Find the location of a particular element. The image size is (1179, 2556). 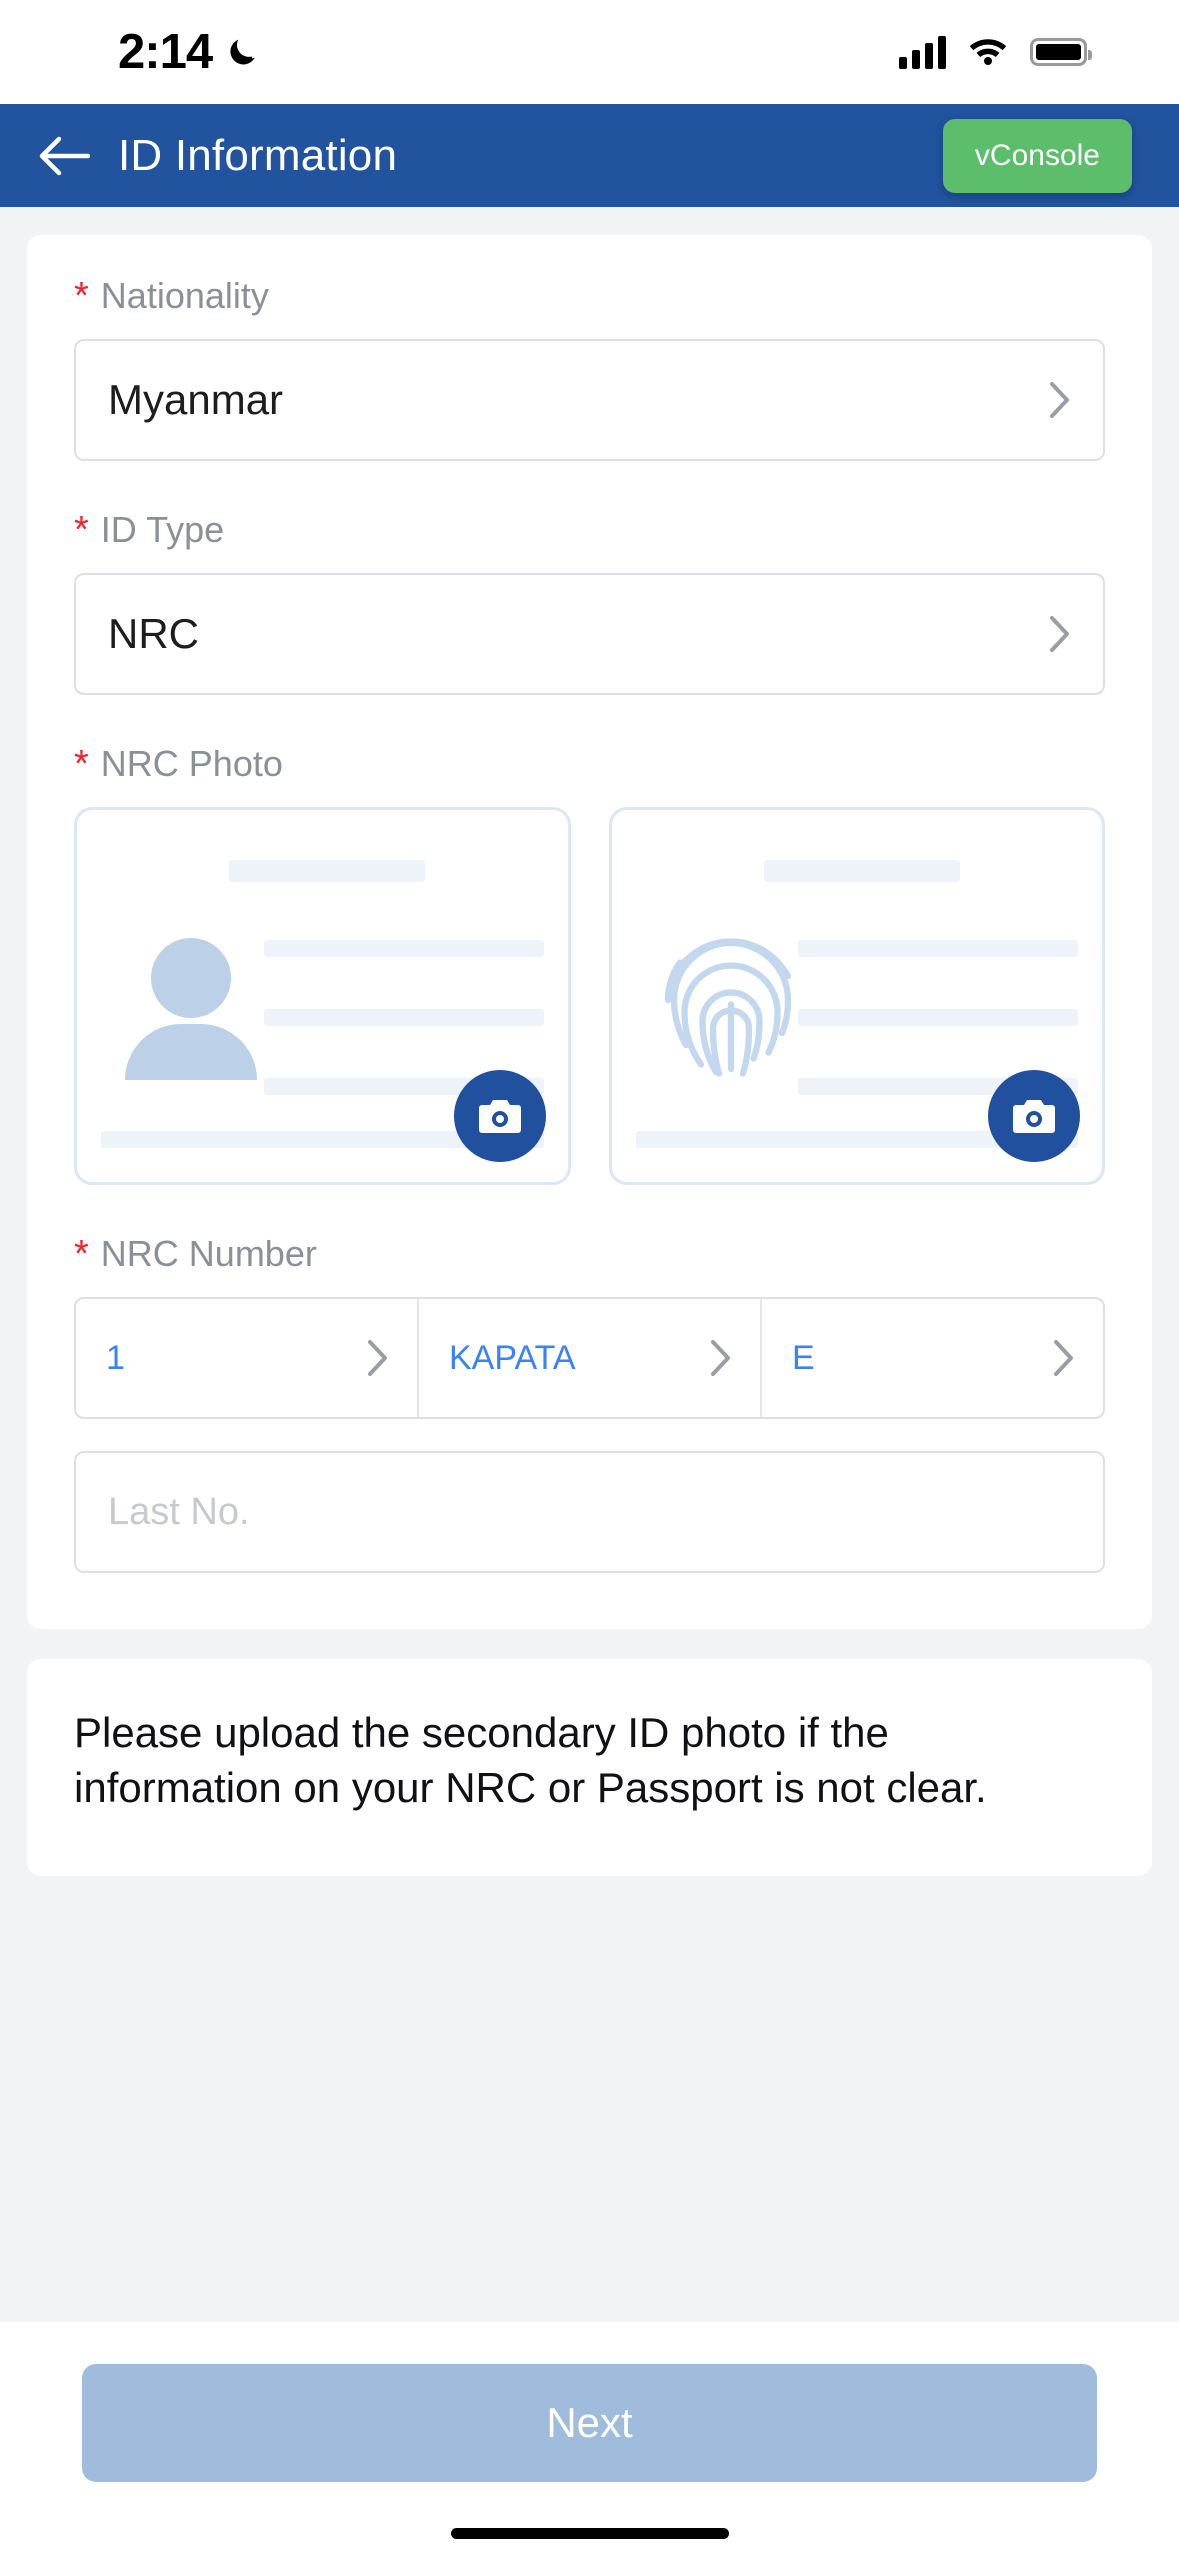

nationality-value: Myanmar is located at coordinates (196, 399).